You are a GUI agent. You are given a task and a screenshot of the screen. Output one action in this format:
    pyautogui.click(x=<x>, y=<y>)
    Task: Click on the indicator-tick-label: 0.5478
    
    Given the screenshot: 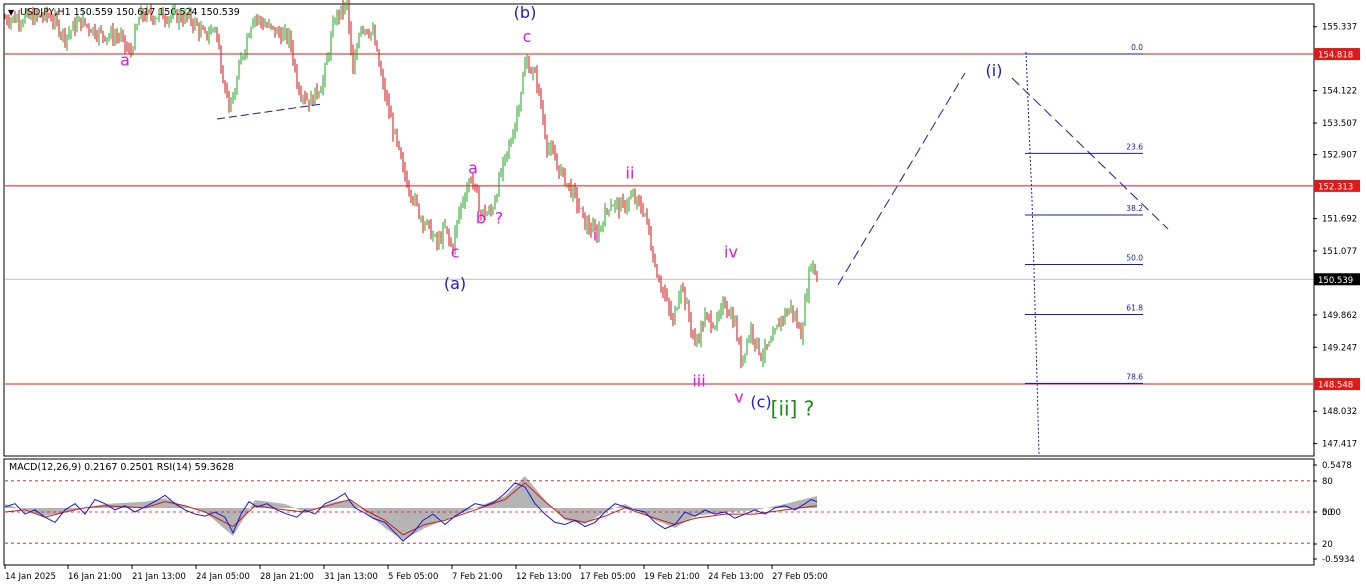 What is the action you would take?
    pyautogui.click(x=1337, y=466)
    